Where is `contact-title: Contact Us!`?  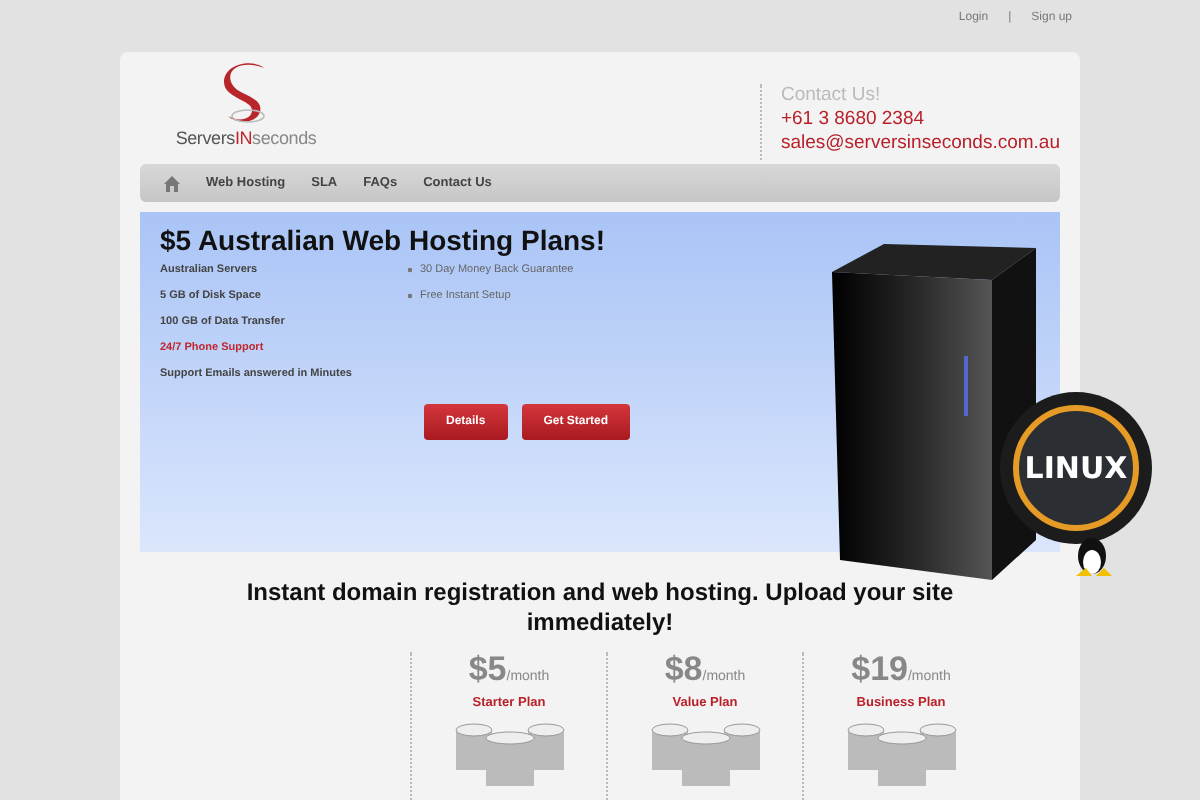
contact-title: Contact Us! is located at coordinates (831, 96).